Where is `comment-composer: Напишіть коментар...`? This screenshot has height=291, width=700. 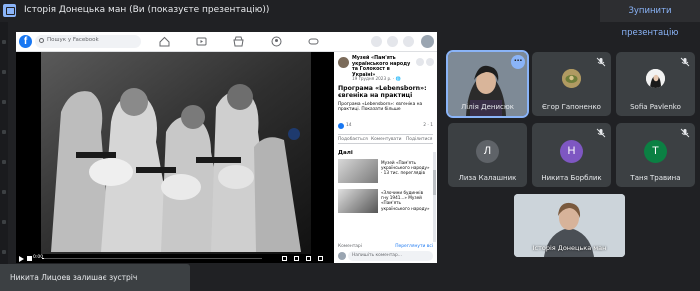
comment-composer: Напишіть коментар... is located at coordinates (385, 256).